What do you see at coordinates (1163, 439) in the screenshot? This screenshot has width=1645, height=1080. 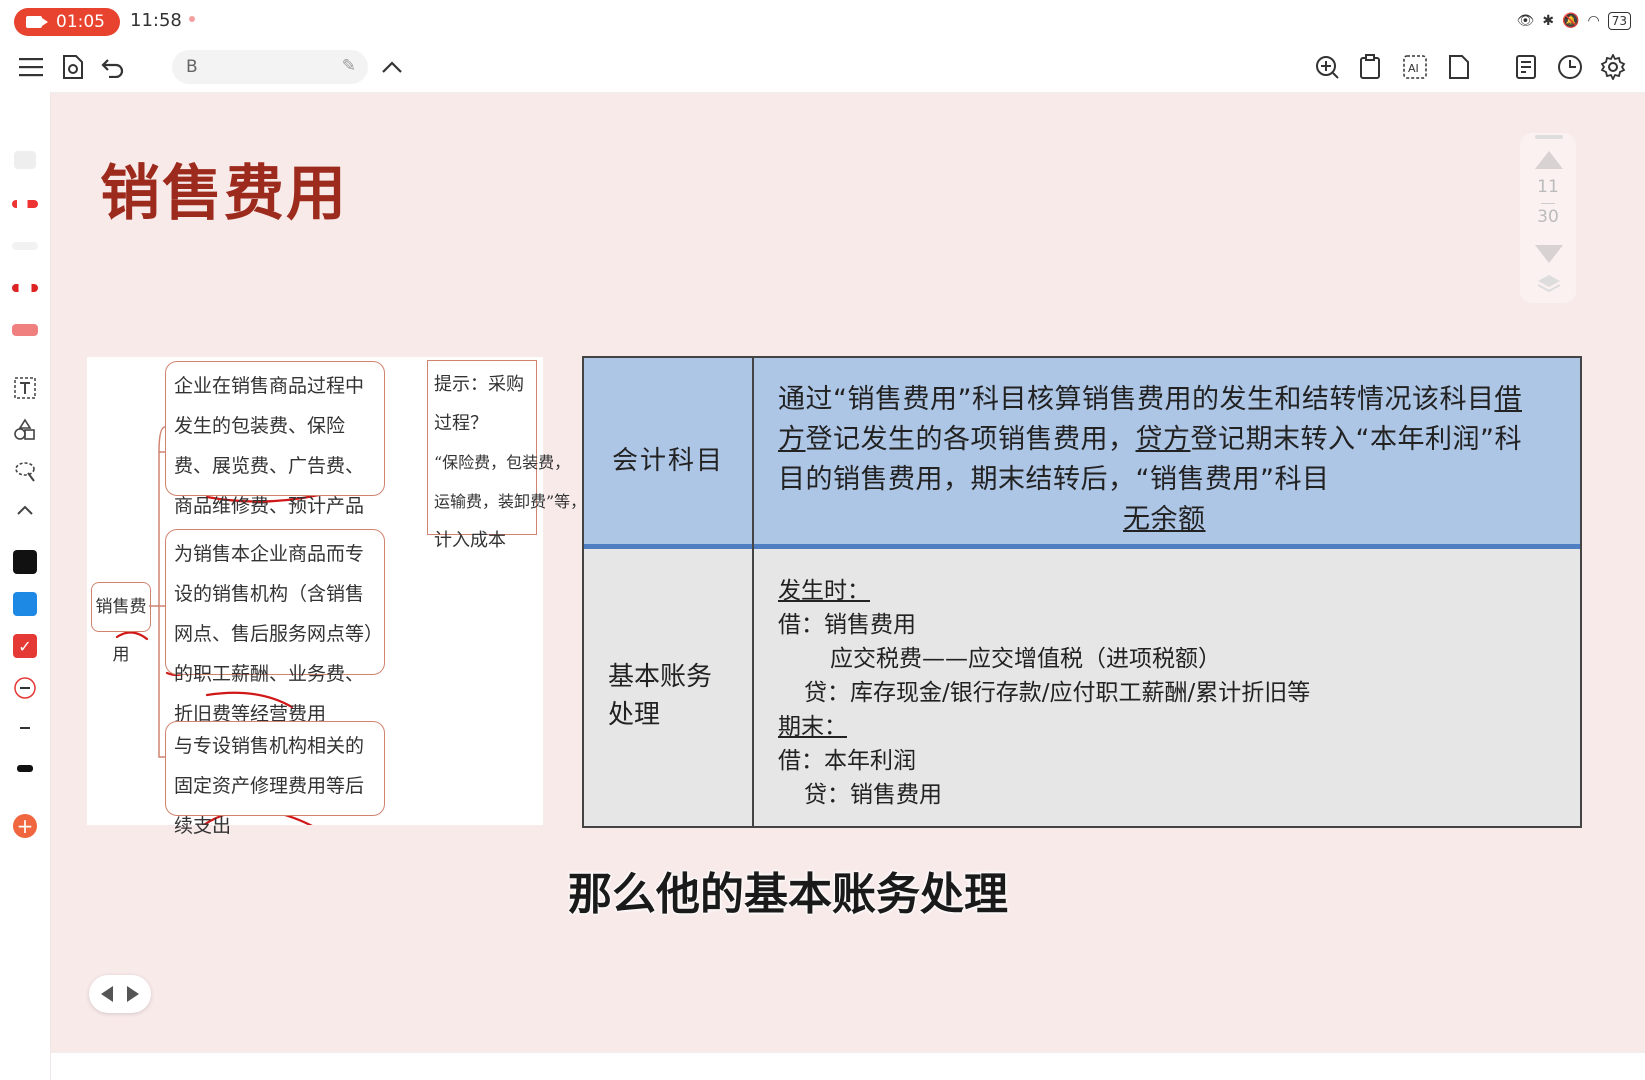 I see `underlined-segment: 贷方` at bounding box center [1163, 439].